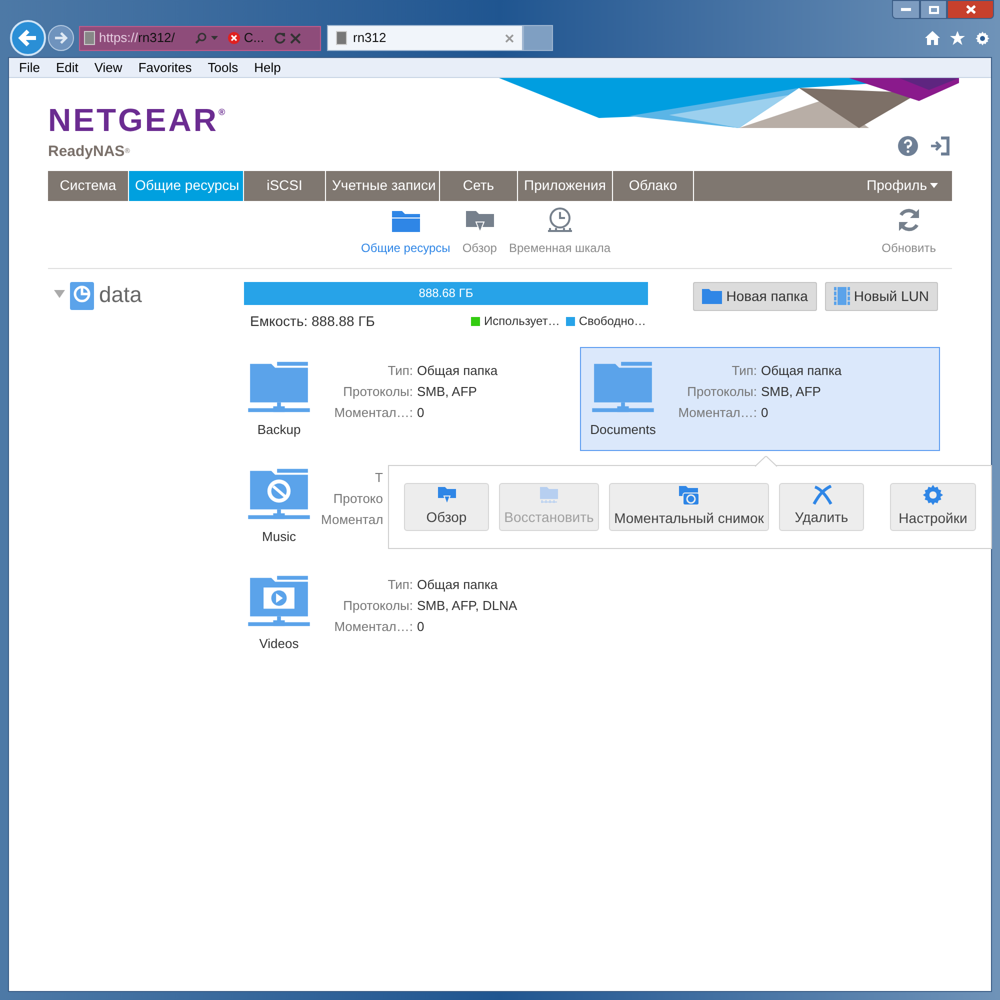  Describe the element at coordinates (67, 68) in the screenshot. I see `menu-item: Edit` at that location.